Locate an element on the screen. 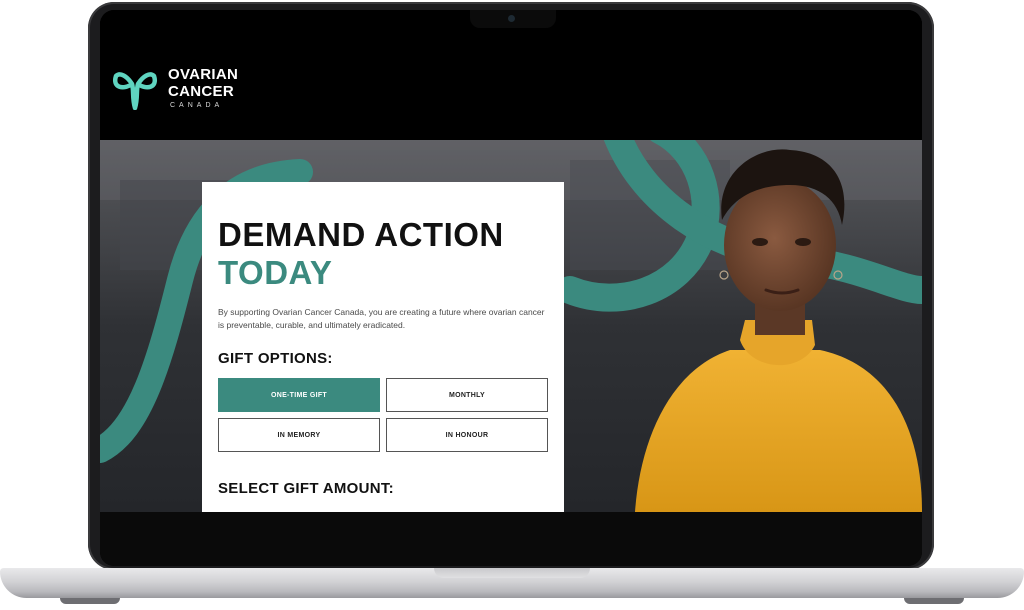 The width and height of the screenshot is (1024, 610). gift-option-label: IN MEMORY is located at coordinates (299, 435).